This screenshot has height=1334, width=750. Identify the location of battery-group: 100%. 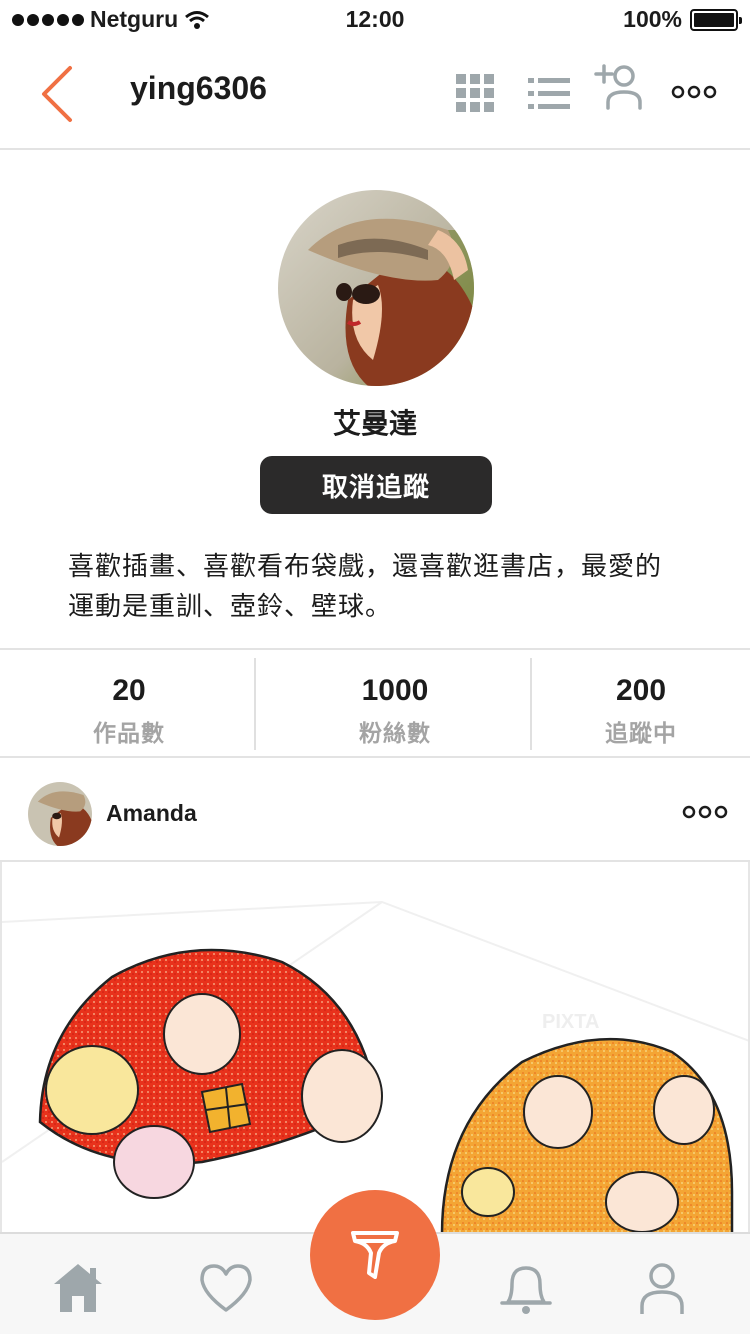
(682, 19).